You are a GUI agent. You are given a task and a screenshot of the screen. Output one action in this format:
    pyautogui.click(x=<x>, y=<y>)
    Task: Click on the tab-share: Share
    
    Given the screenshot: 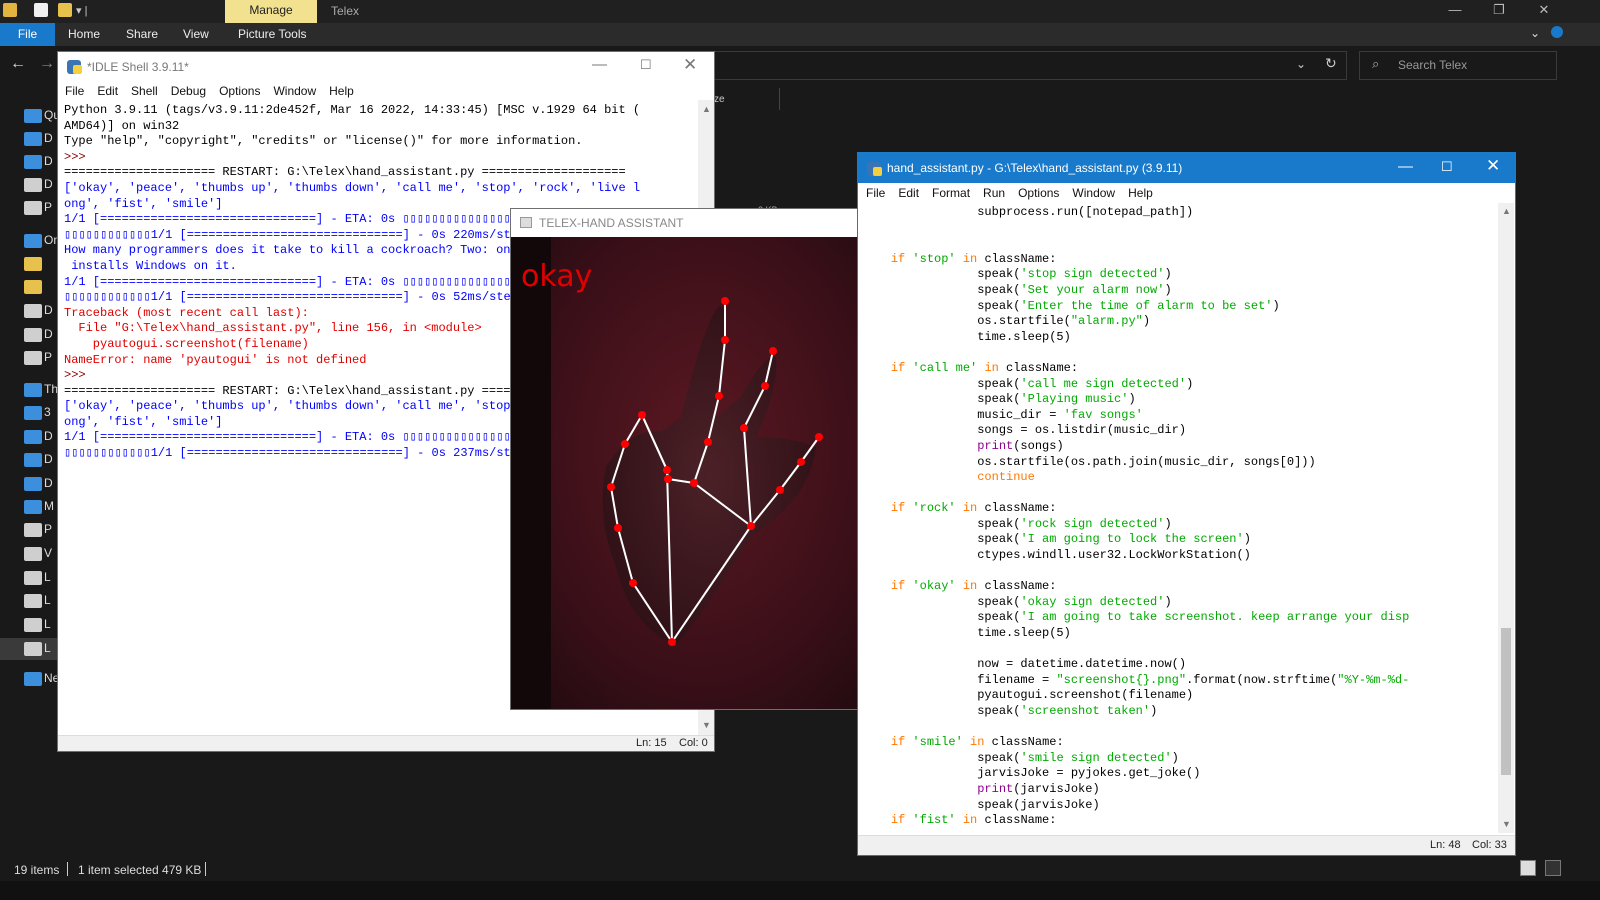 What is the action you would take?
    pyautogui.click(x=142, y=34)
    